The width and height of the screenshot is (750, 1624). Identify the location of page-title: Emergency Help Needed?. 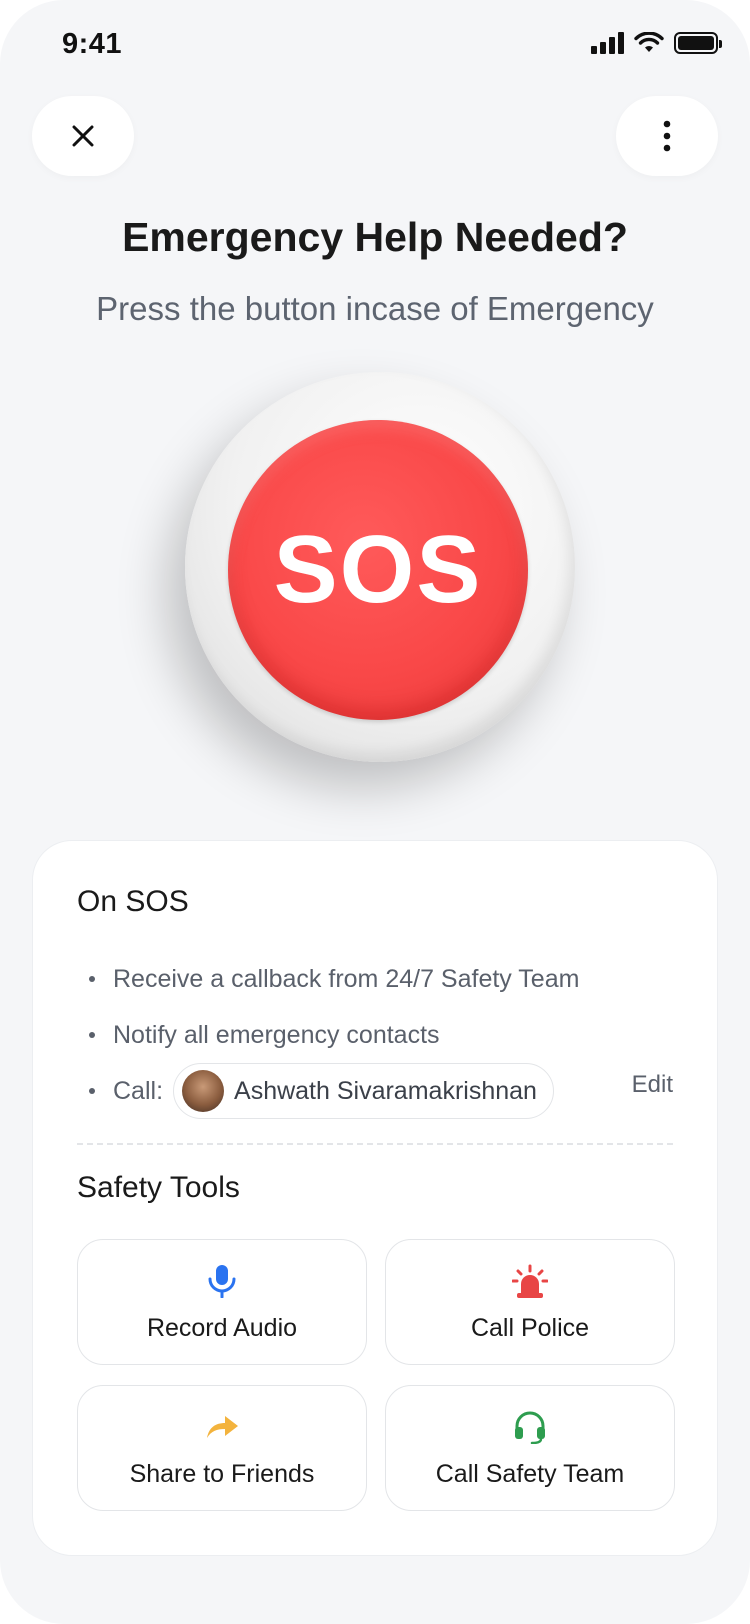
(375, 237).